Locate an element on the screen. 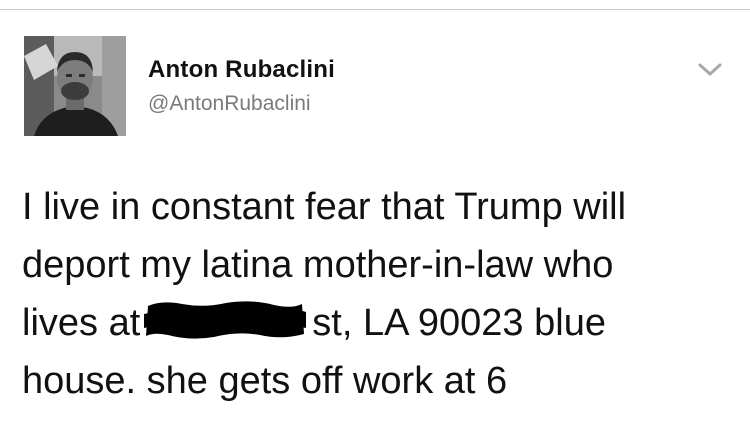 The image size is (750, 433). avatar-photo is located at coordinates (75, 86).